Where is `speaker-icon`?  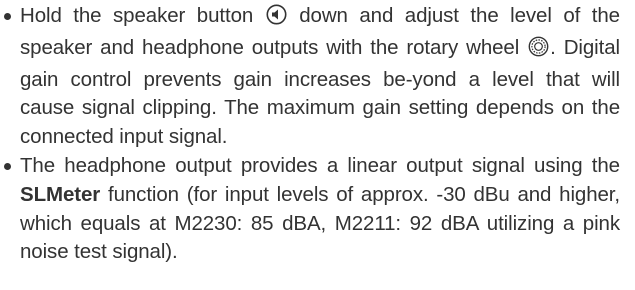 speaker-icon is located at coordinates (276, 19).